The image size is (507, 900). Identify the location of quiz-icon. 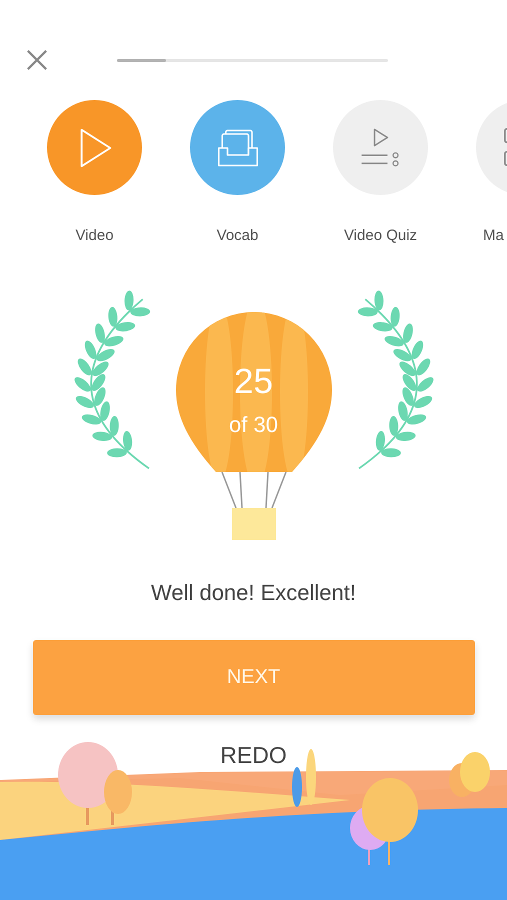
(381, 147).